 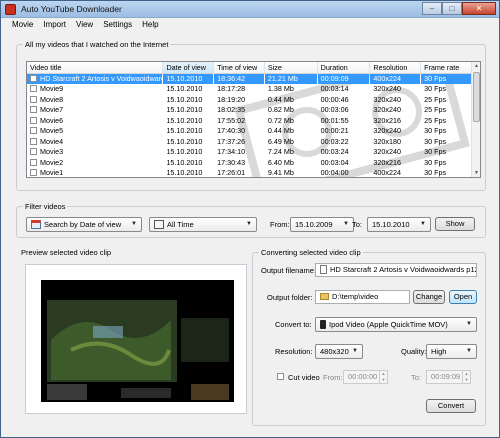 What do you see at coordinates (334, 152) in the screenshot?
I see `table-cell-duration: 00:03:24` at bounding box center [334, 152].